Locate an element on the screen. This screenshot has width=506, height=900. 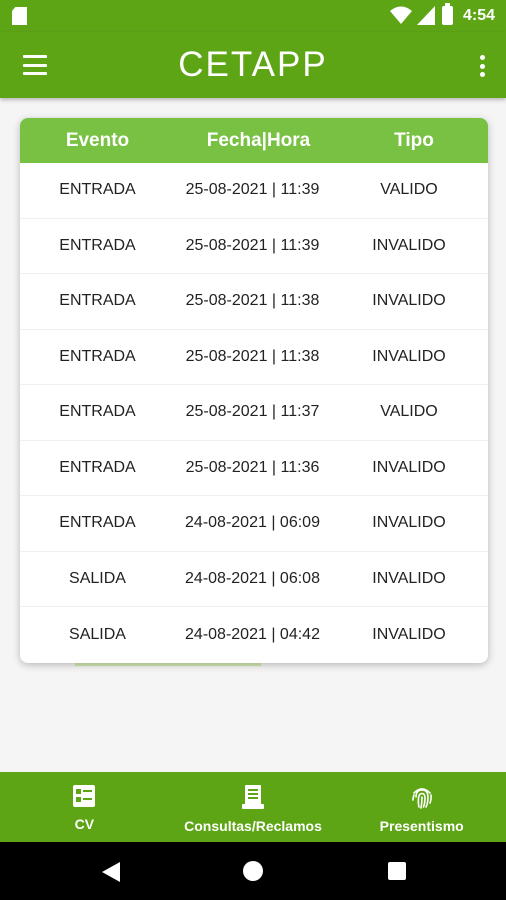
table-row: ENTRADA 25-08-2021 | 11:39 VALIDO is located at coordinates (254, 191).